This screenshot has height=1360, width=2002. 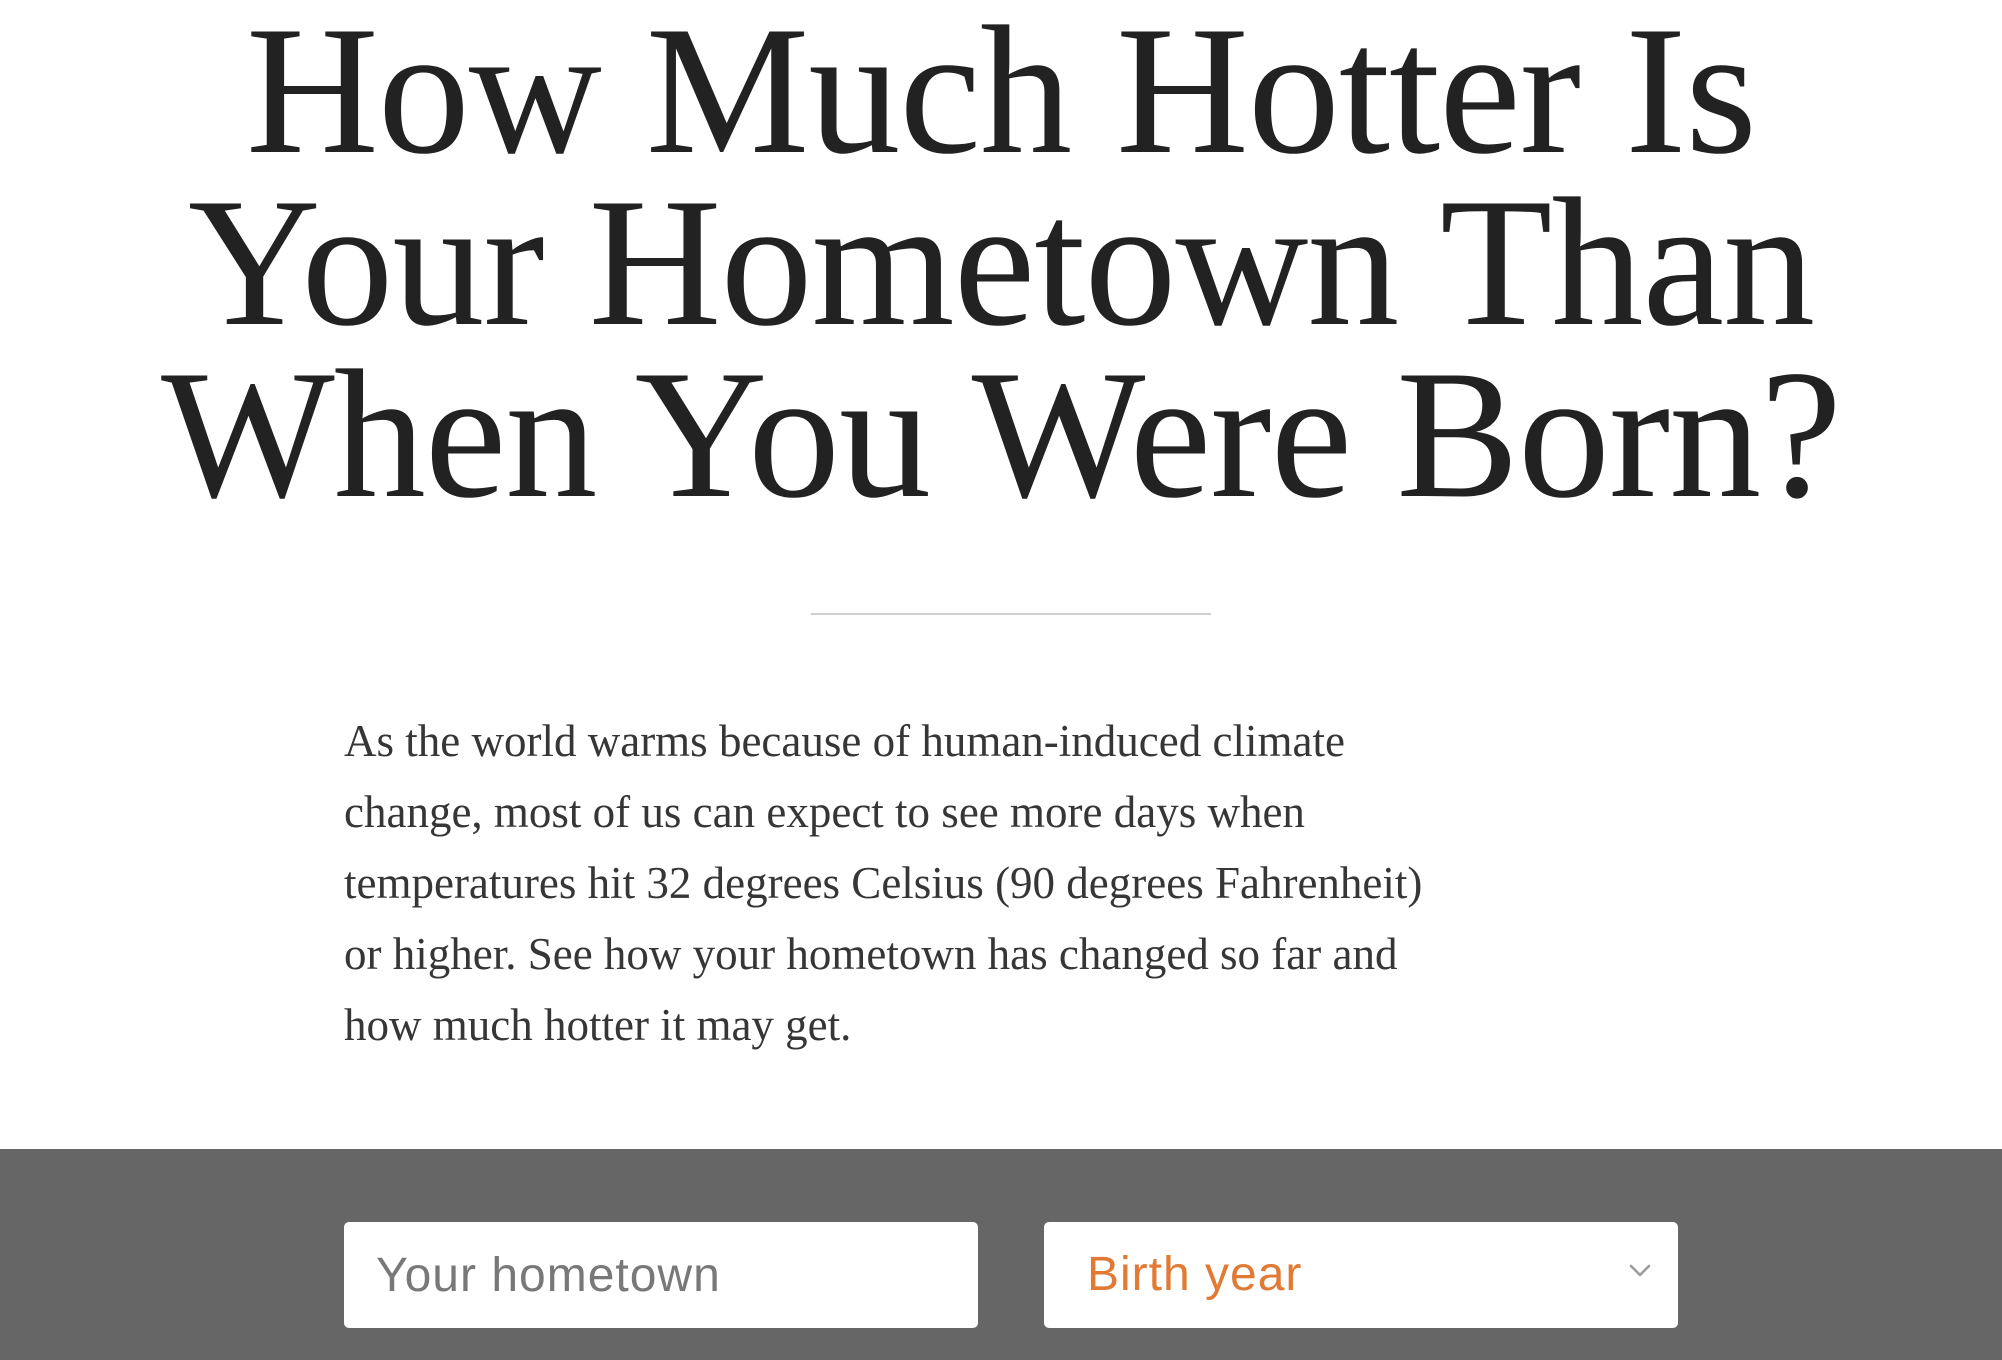 What do you see at coordinates (1361, 1275) in the screenshot?
I see `birth-year-select: Birth year` at bounding box center [1361, 1275].